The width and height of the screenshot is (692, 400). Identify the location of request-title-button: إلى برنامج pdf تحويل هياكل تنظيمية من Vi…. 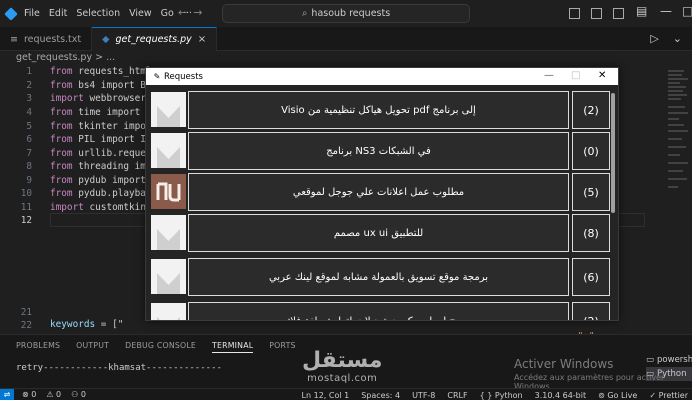
(378, 110).